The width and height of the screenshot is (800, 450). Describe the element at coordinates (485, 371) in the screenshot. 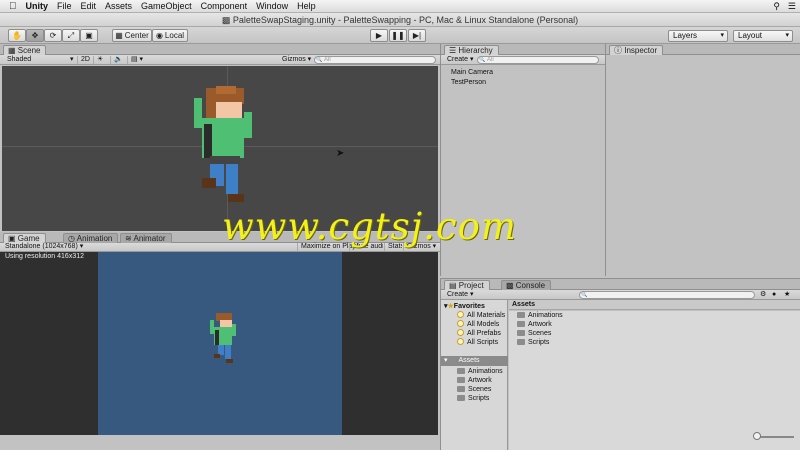

I see `folder-label: Animations` at that location.